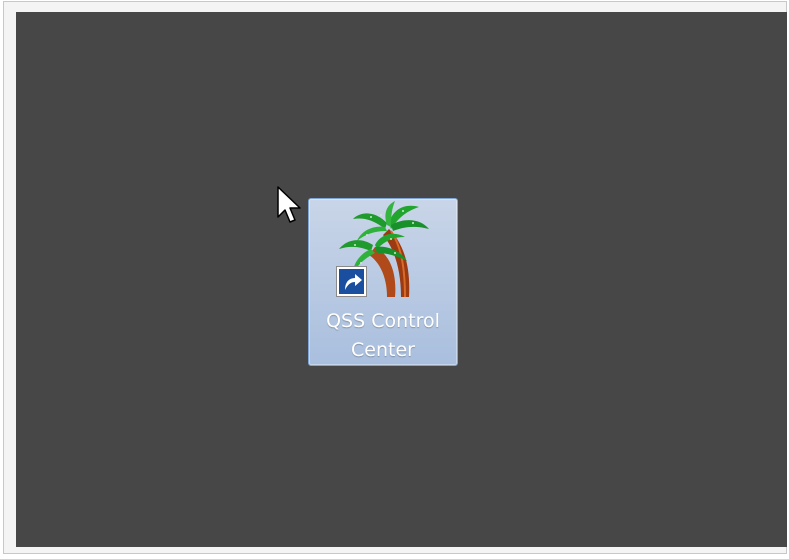  What do you see at coordinates (383, 350) in the screenshot?
I see `shortcut-label-line2: Center` at bounding box center [383, 350].